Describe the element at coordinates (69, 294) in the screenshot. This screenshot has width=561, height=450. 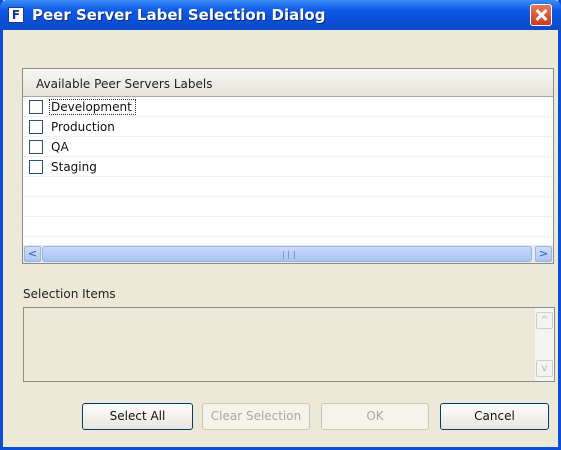
I see `selection-items-label: Selection Items` at that location.